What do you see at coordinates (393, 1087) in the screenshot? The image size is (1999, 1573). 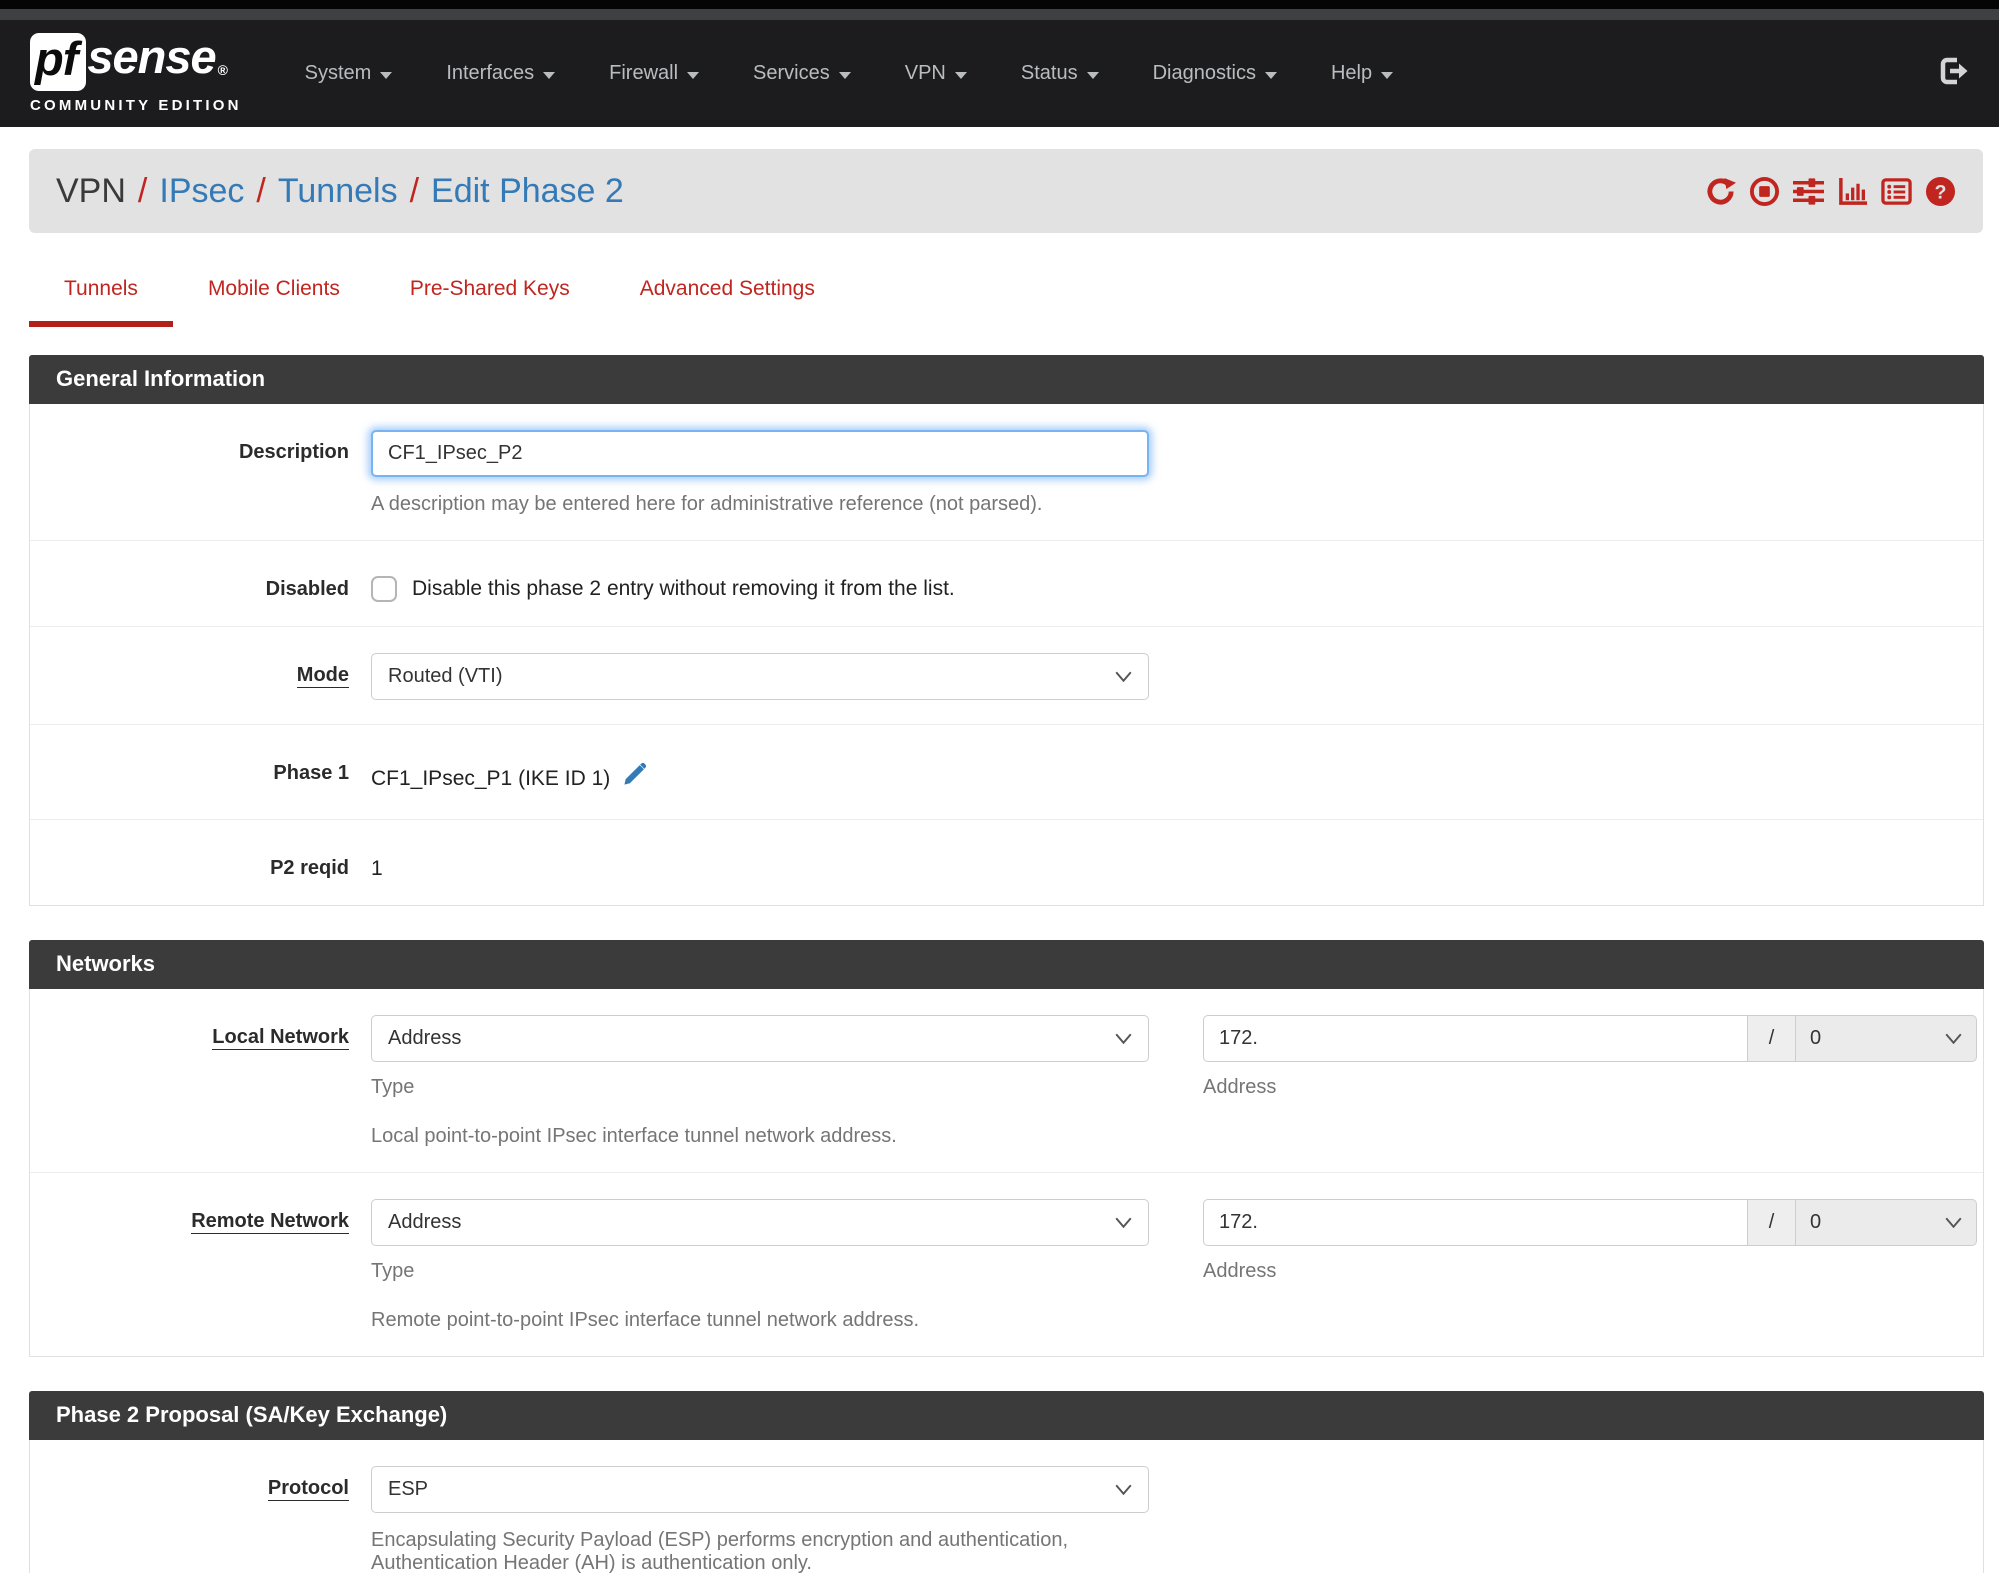 I see `local-network-type-help: Type` at bounding box center [393, 1087].